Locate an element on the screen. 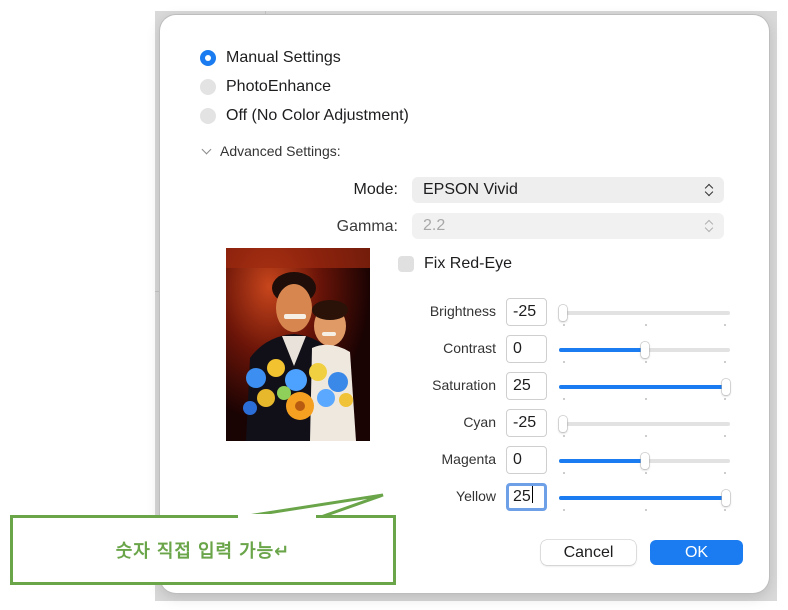  gamma-label: Gamma: is located at coordinates (367, 226).